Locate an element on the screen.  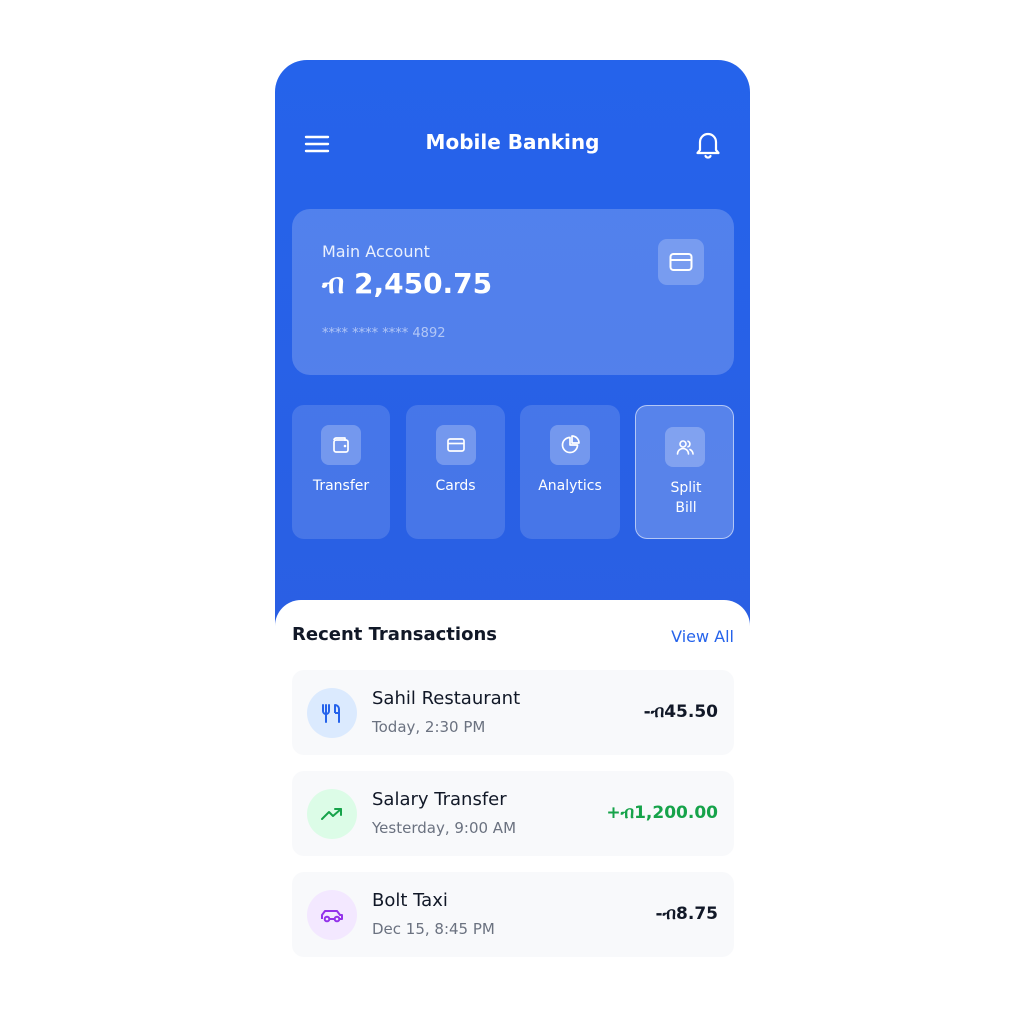
card-icon is located at coordinates (455, 445).